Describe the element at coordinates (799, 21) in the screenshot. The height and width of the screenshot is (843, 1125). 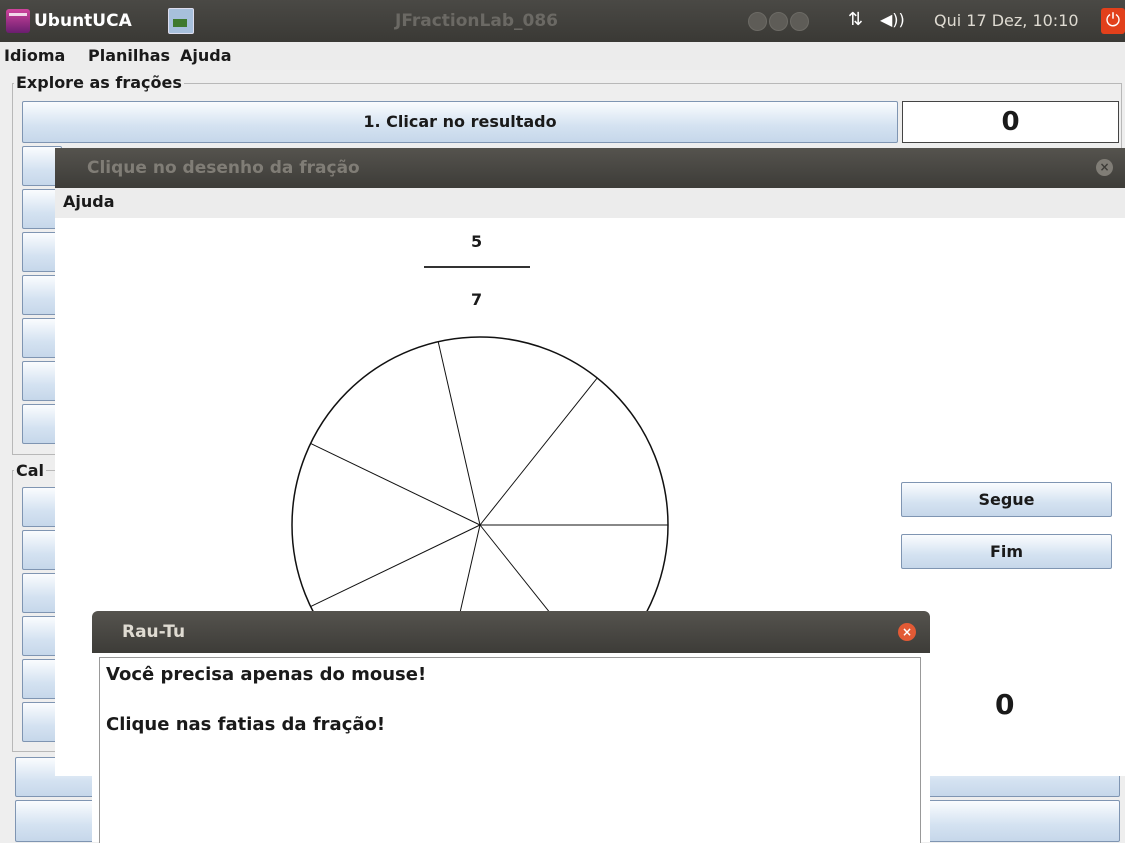
I see `close-window-icon` at that location.